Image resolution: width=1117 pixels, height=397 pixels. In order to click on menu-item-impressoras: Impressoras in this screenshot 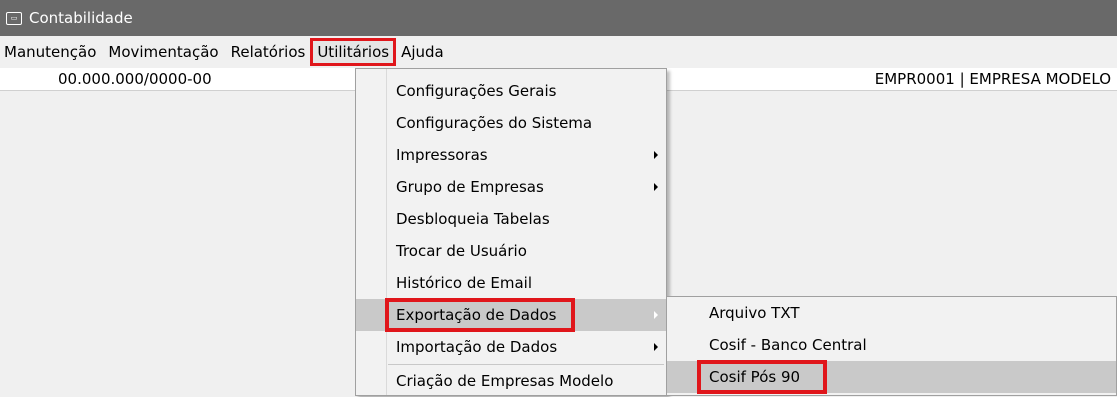, I will do `click(511, 155)`.